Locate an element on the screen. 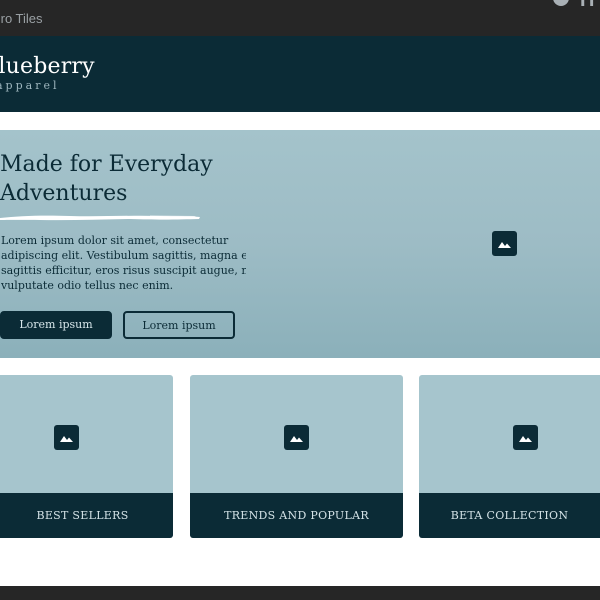 The height and width of the screenshot is (600, 600). window-title: Hero Tiles is located at coordinates (21, 18).